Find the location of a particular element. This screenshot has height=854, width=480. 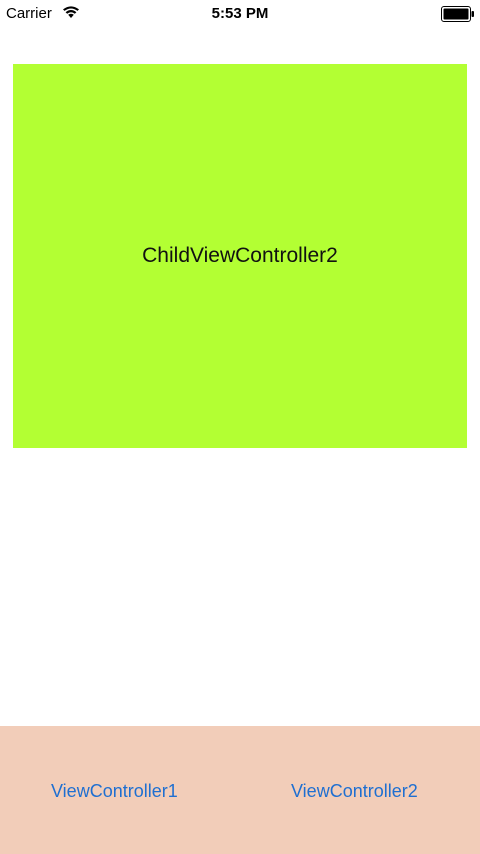

child-view-label: ChildViewController2 is located at coordinates (240, 255).